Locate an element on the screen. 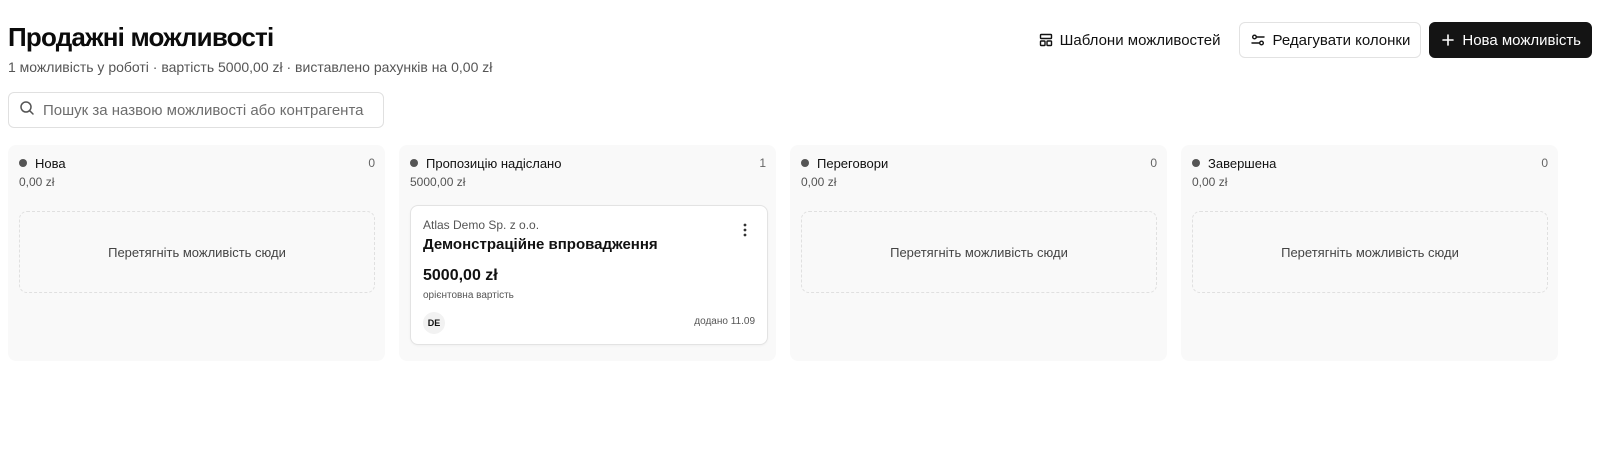  column-header: Переговори 0 is located at coordinates (979, 163).